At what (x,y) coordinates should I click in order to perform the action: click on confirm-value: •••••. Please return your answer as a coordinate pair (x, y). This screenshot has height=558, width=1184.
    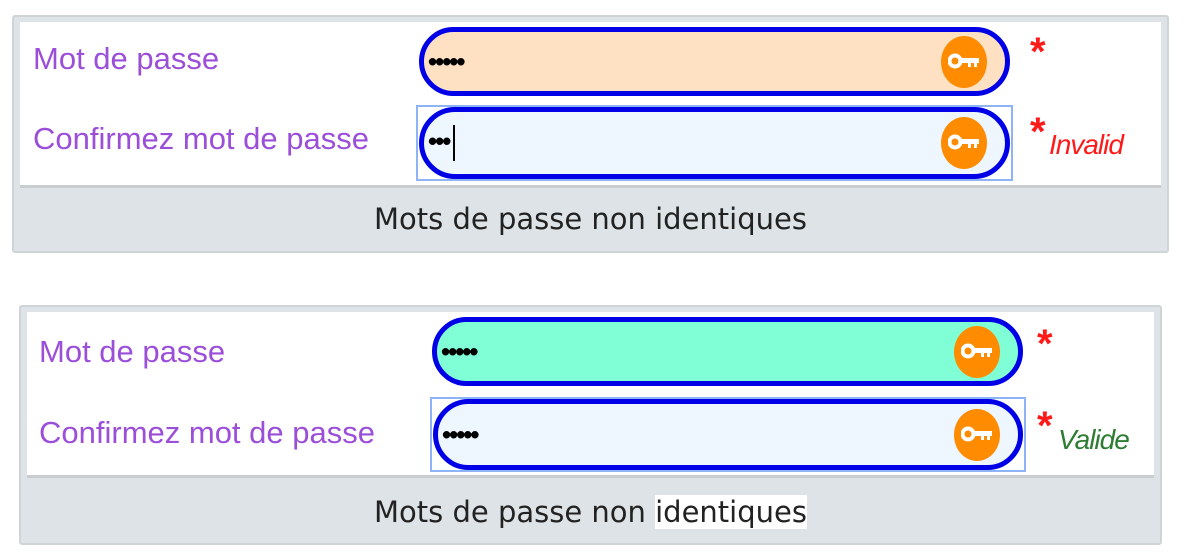
    Looking at the image, I should click on (460, 434).